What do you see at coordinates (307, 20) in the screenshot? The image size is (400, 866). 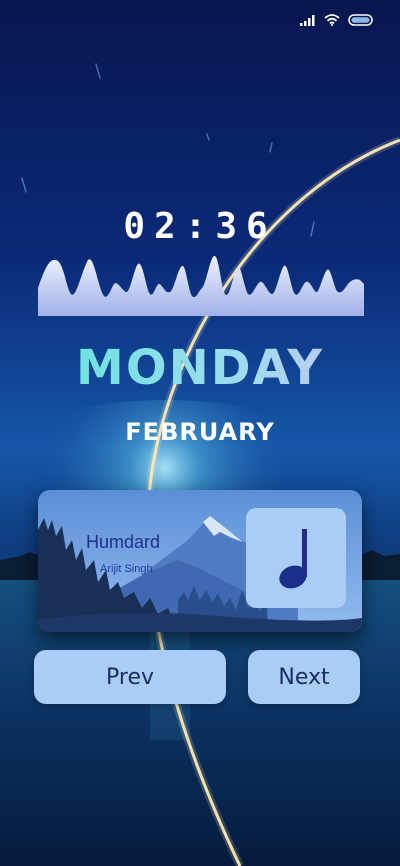 I see `cellular-signal-icon` at bounding box center [307, 20].